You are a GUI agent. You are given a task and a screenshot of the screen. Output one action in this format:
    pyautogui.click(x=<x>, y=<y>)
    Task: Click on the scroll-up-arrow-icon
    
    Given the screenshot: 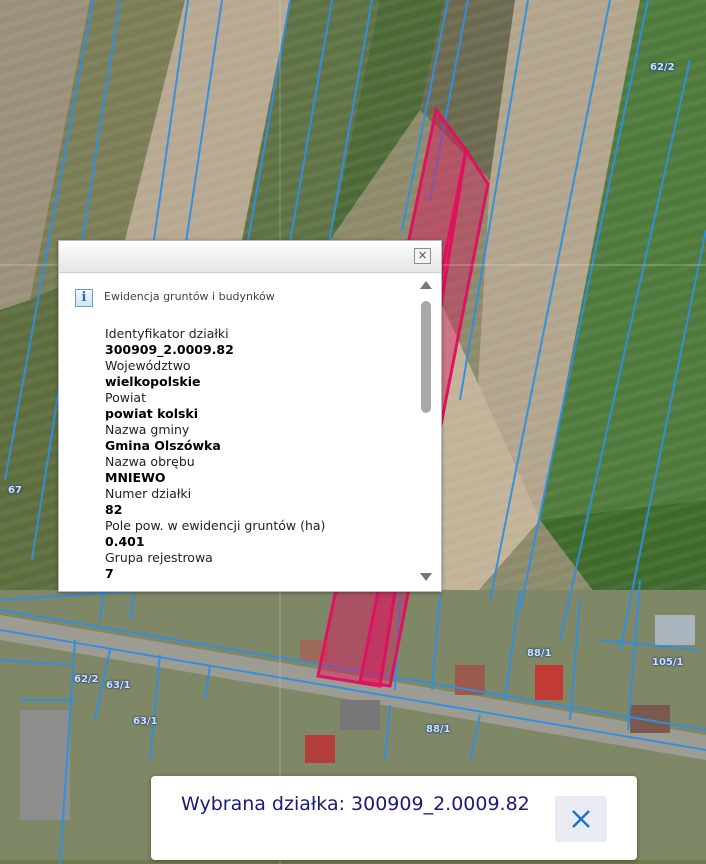 What is the action you would take?
    pyautogui.click(x=426, y=285)
    